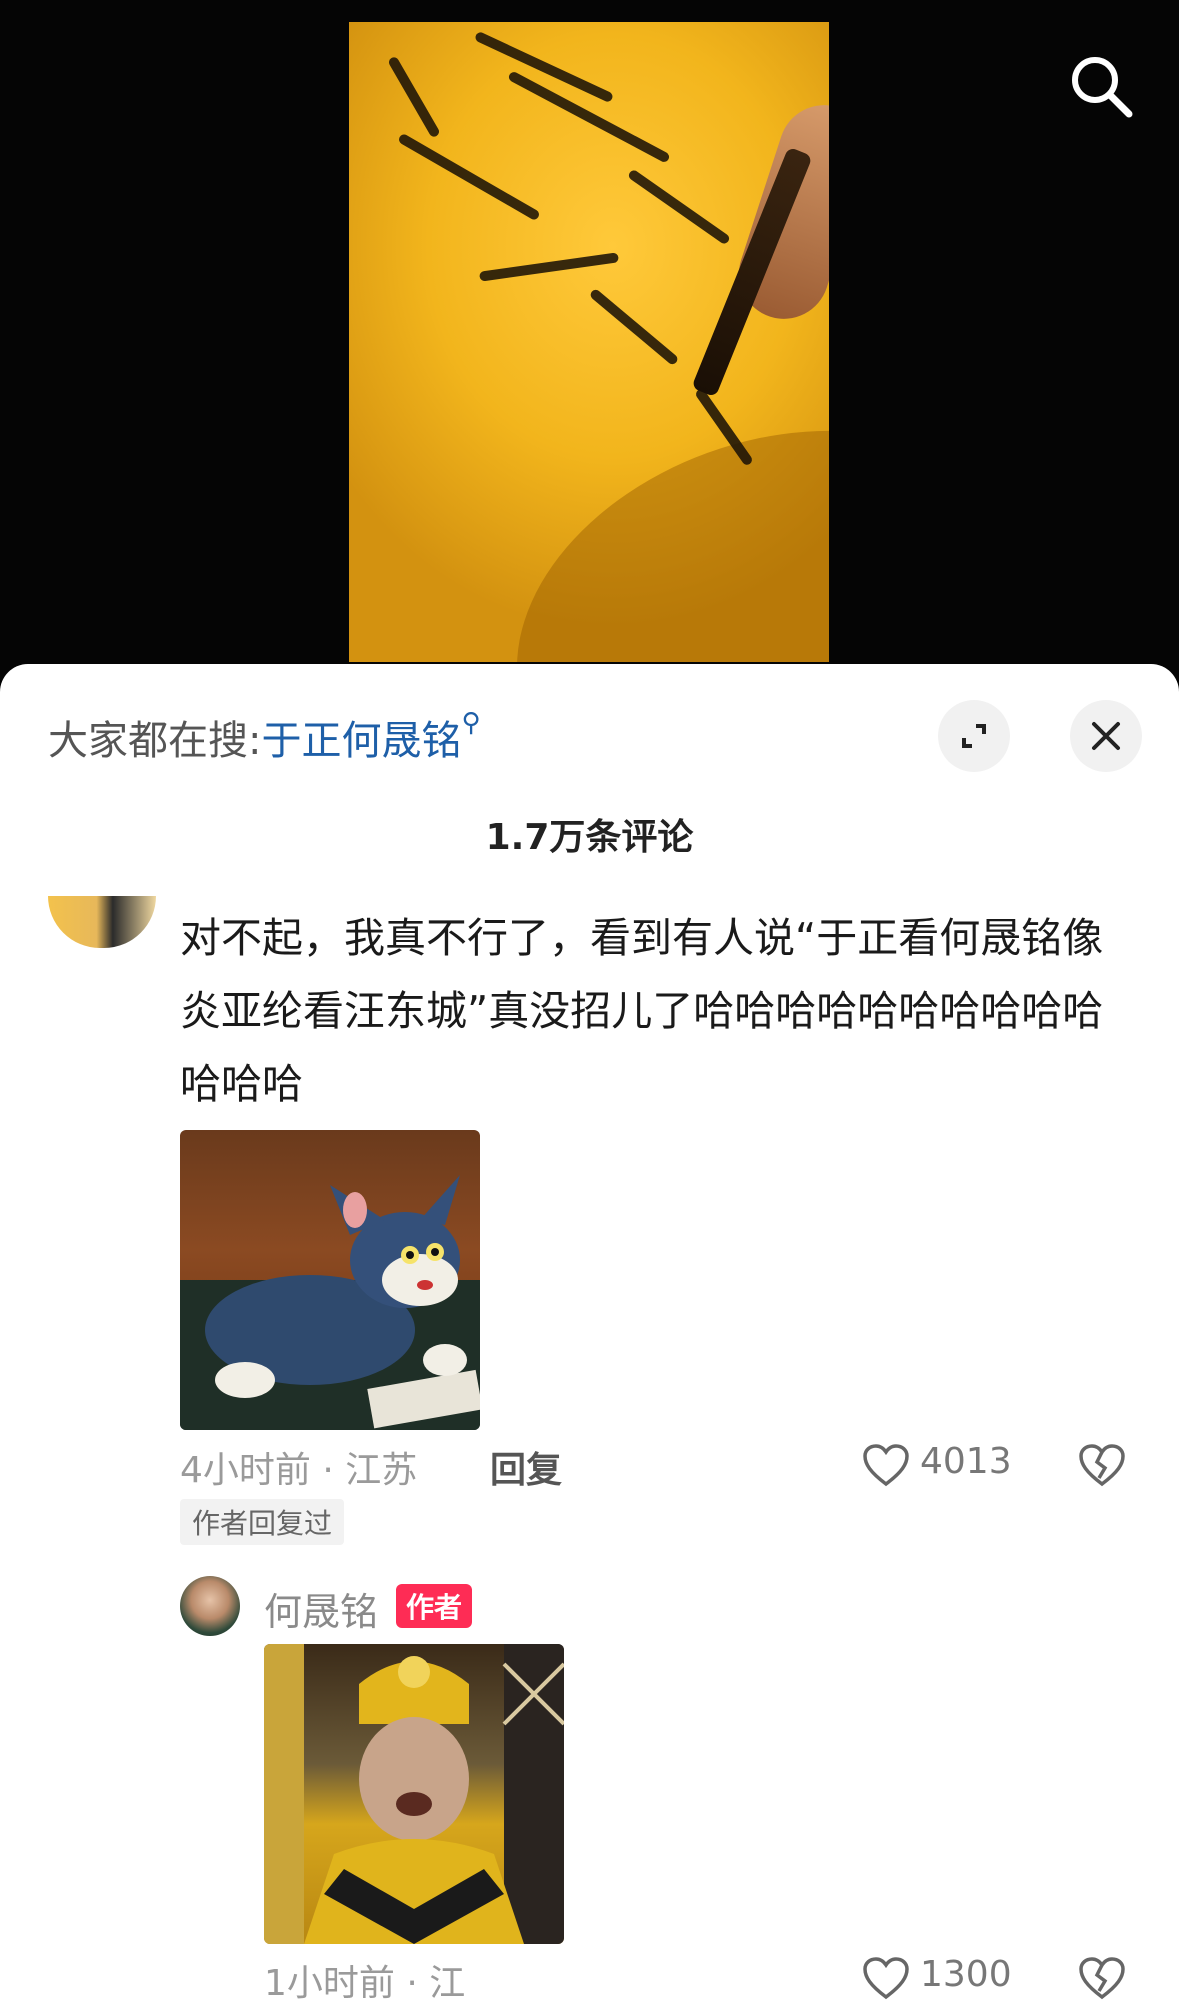  I want to click on close-button, so click(1106, 736).